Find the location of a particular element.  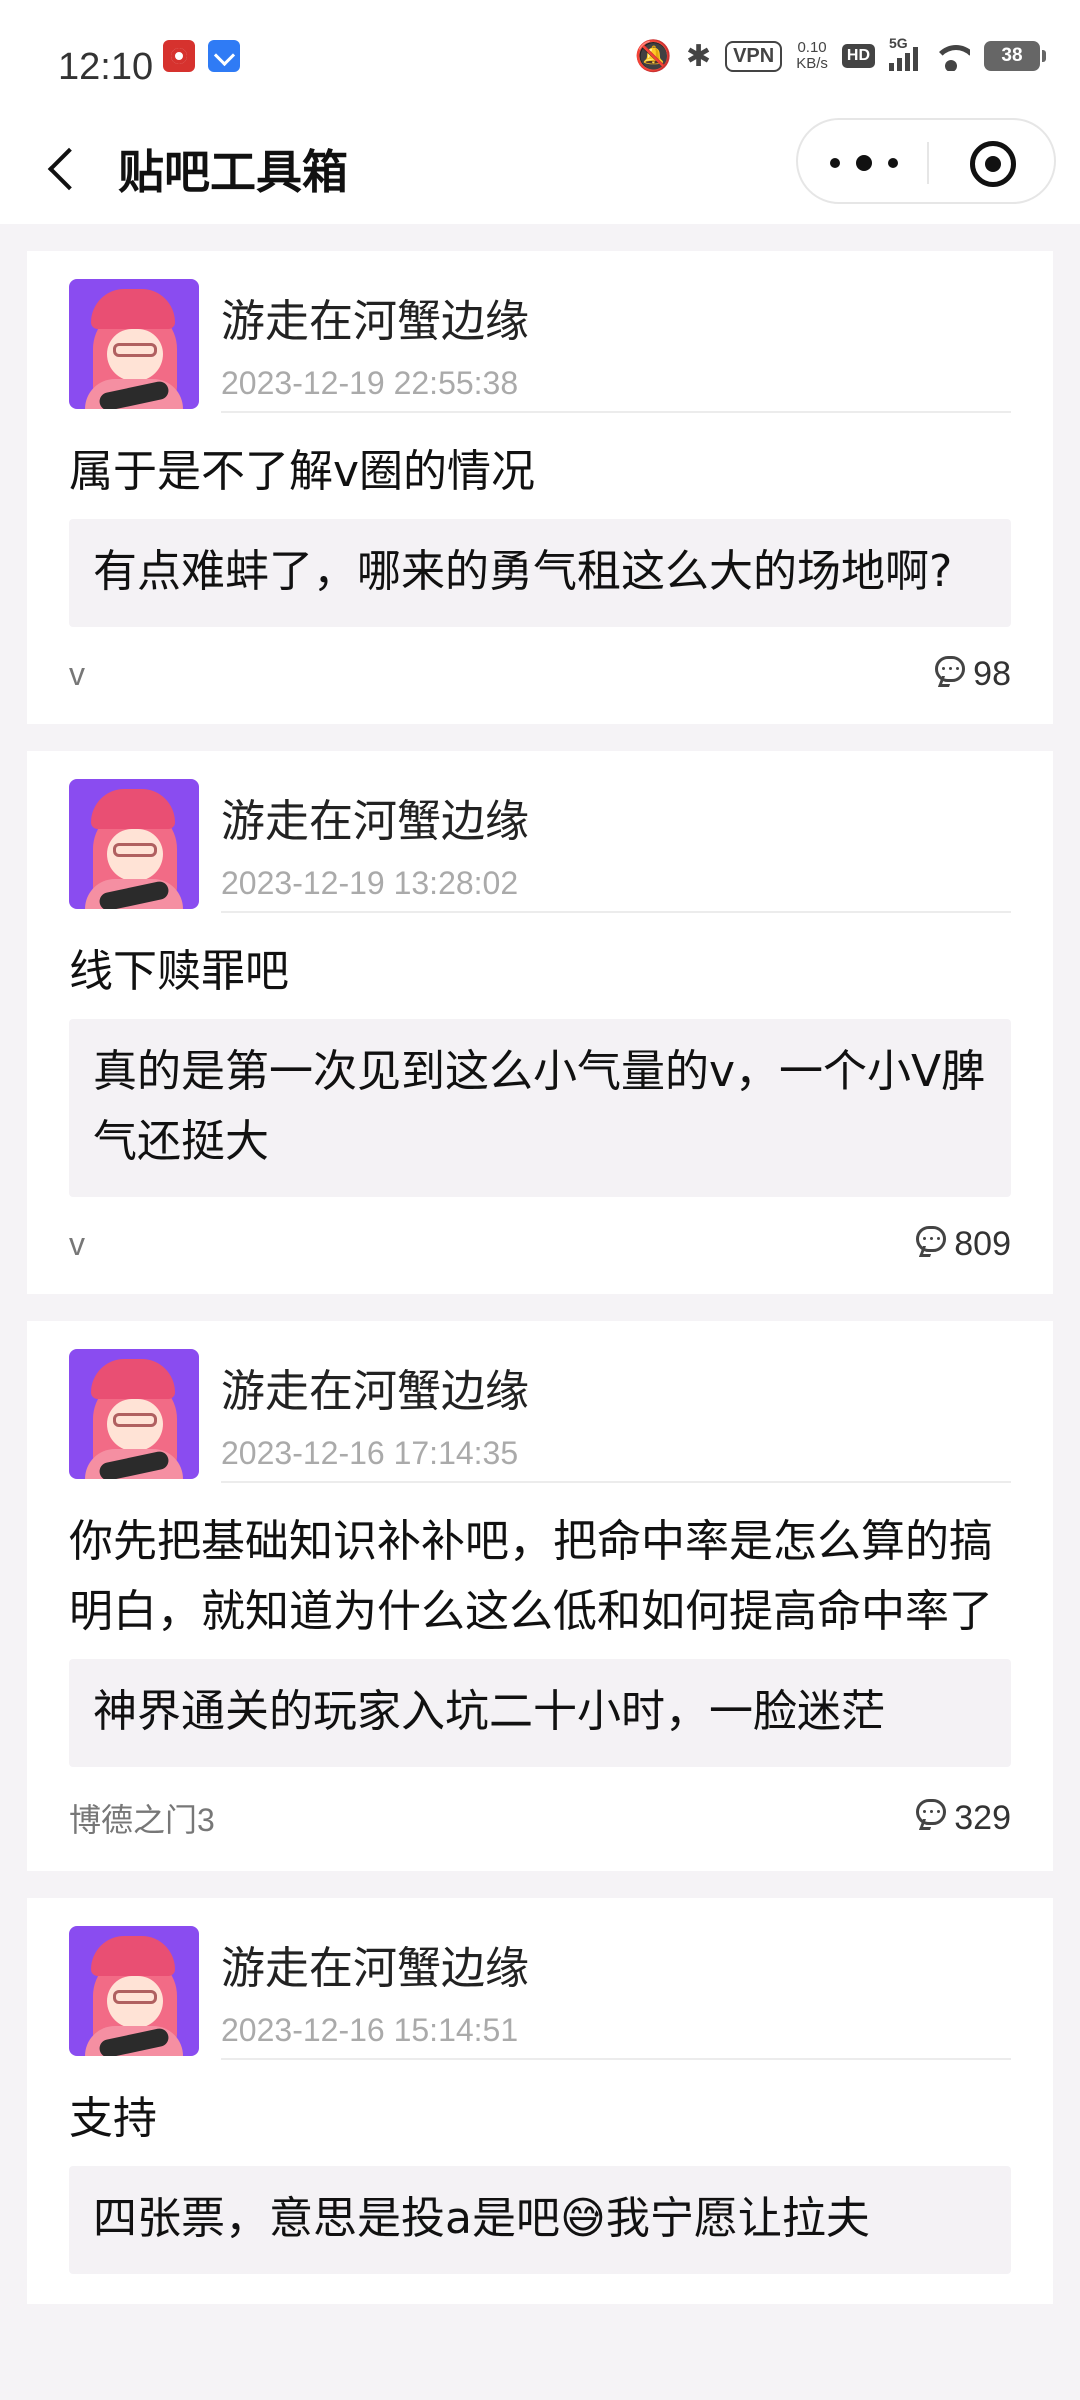

post-header: 游走在河蟹边缘 2023-12-19 22:55:38 is located at coordinates (540, 351).